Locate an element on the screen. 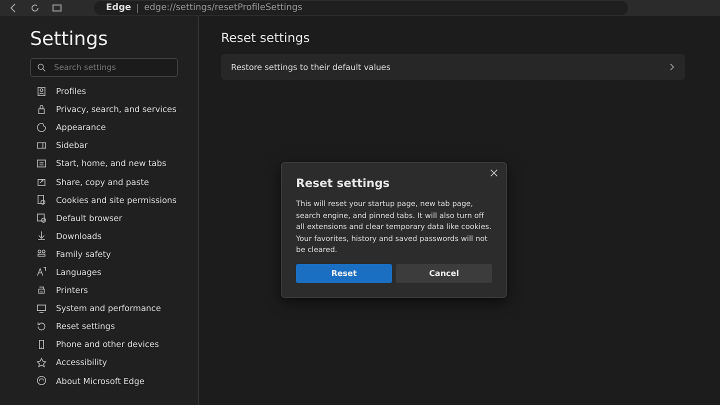 The image size is (720, 405). sidebar-item: About Microsoft Edge is located at coordinates (114, 381).